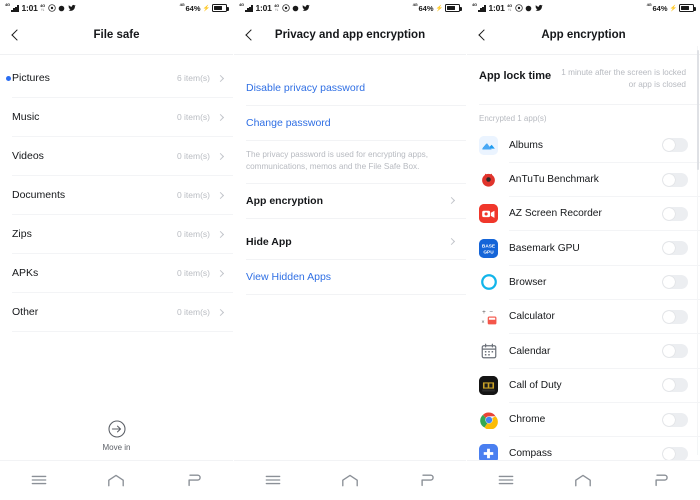 The width and height of the screenshot is (700, 500). Describe the element at coordinates (555, 214) in the screenshot. I see `app-name: AZ Screen Recorder` at that location.